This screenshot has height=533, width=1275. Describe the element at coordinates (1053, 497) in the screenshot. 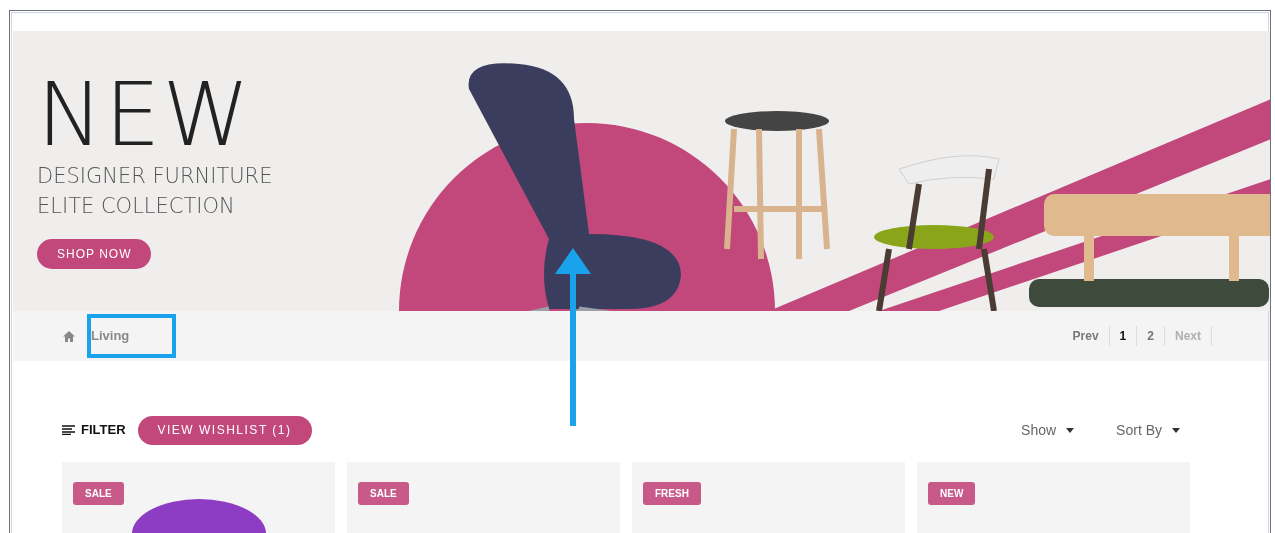

I see `product-card: NEW` at that location.